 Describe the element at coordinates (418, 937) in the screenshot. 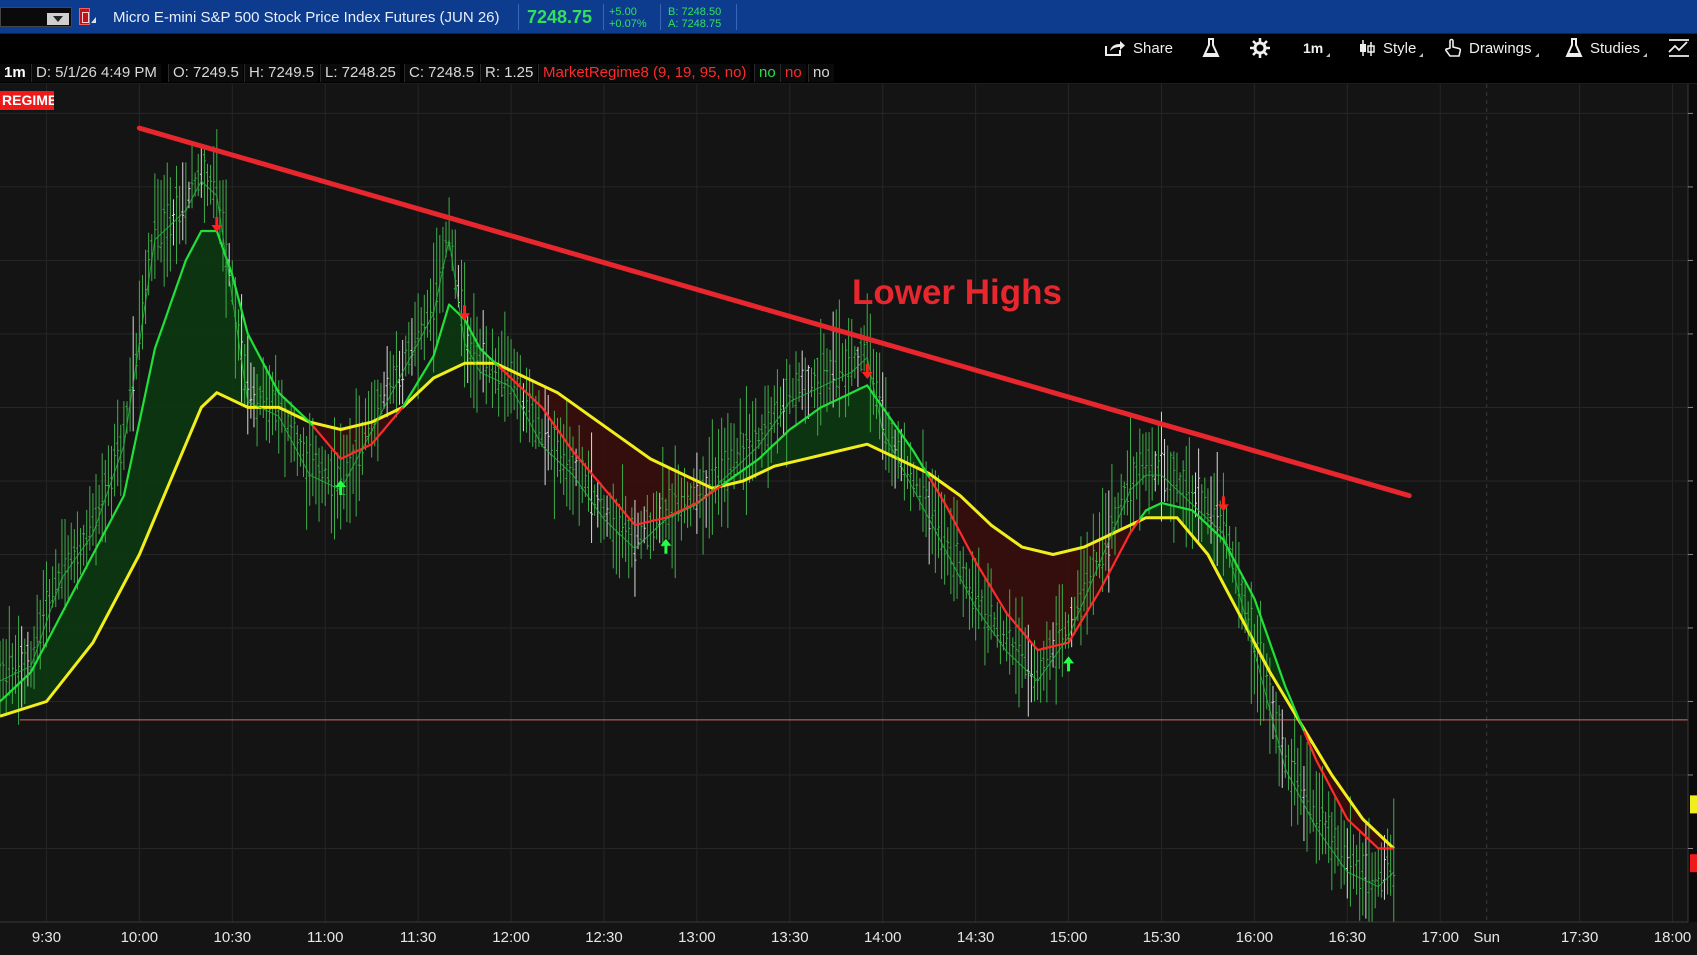

I see `time-axis-label: 11:30` at that location.